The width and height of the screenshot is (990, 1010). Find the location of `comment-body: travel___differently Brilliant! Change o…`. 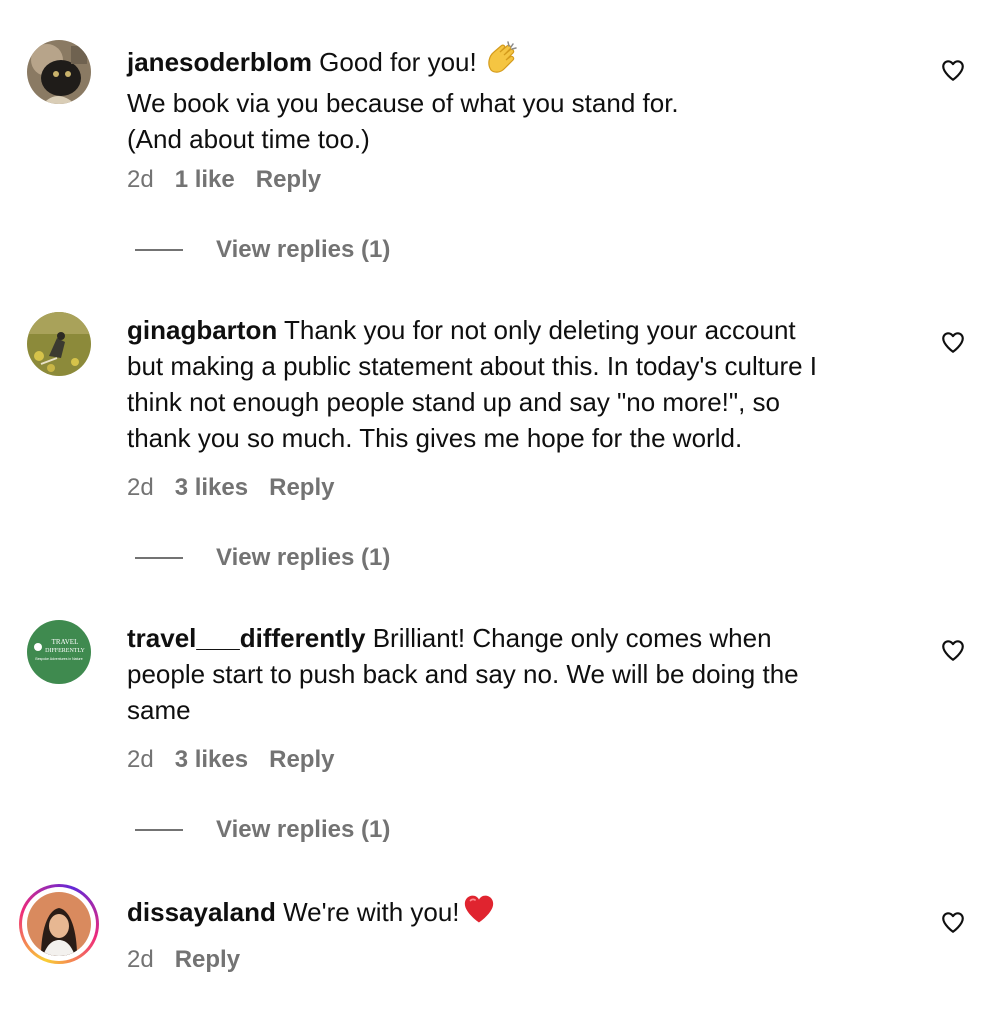

comment-body: travel___differently Brilliant! Change o… is located at coordinates (463, 674).